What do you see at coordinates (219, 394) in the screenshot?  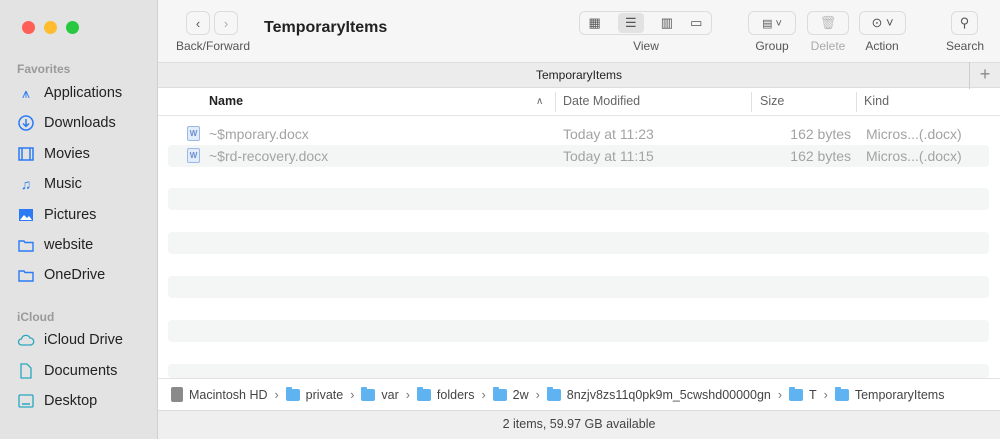 I see `path-item-macintosh-hd: Macintosh HD` at bounding box center [219, 394].